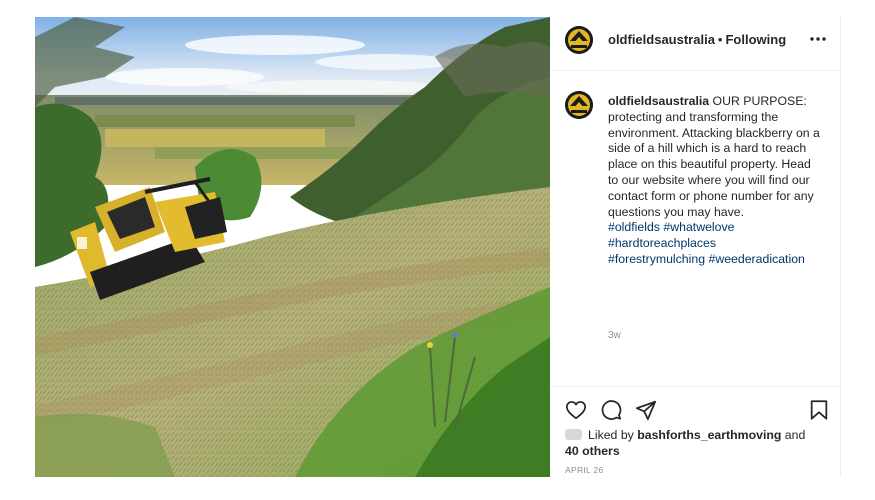 The height and width of the screenshot is (500, 875). What do you see at coordinates (793, 435) in the screenshot?
I see `likes-and: and` at bounding box center [793, 435].